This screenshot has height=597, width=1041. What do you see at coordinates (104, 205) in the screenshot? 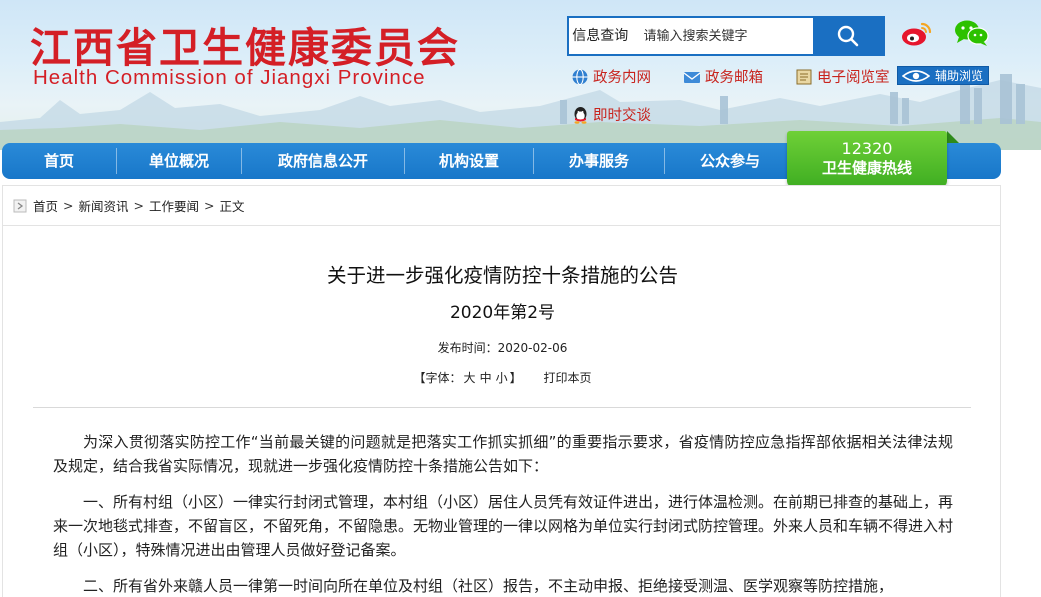
I see `breadcrumb-news: 新闻资讯` at bounding box center [104, 205].